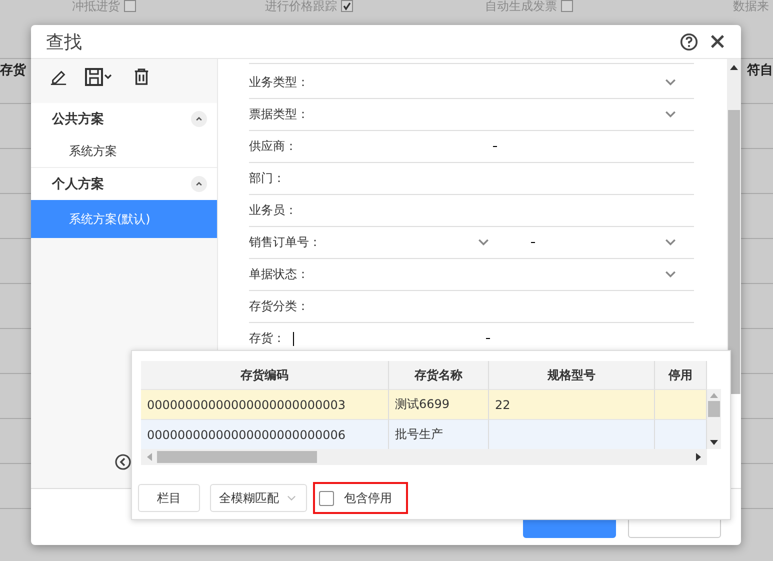 The image size is (773, 561). Describe the element at coordinates (96, 7) in the screenshot. I see `option-label: 冲抵进货` at that location.